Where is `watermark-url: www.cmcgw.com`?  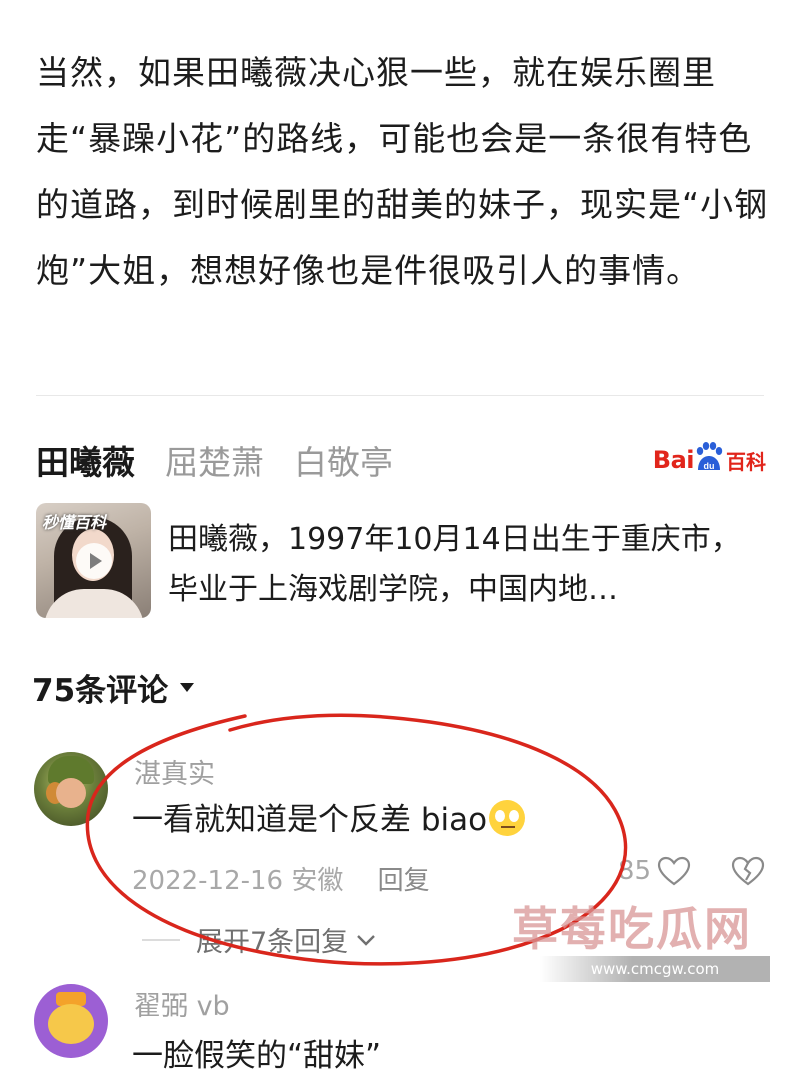
watermark-url: www.cmcgw.com is located at coordinates (655, 969).